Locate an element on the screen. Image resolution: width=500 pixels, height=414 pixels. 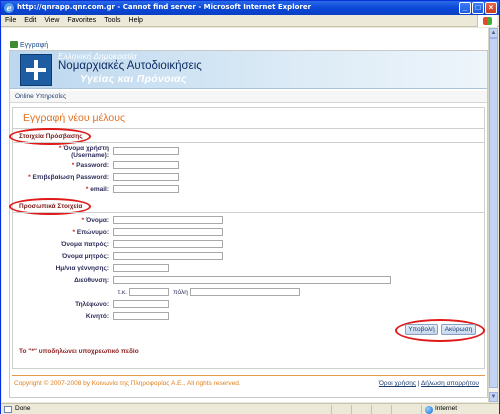
required-fields-note: Το "*" υποδηλώνει υποχρεωτικό πεδίο is located at coordinates (79, 351).